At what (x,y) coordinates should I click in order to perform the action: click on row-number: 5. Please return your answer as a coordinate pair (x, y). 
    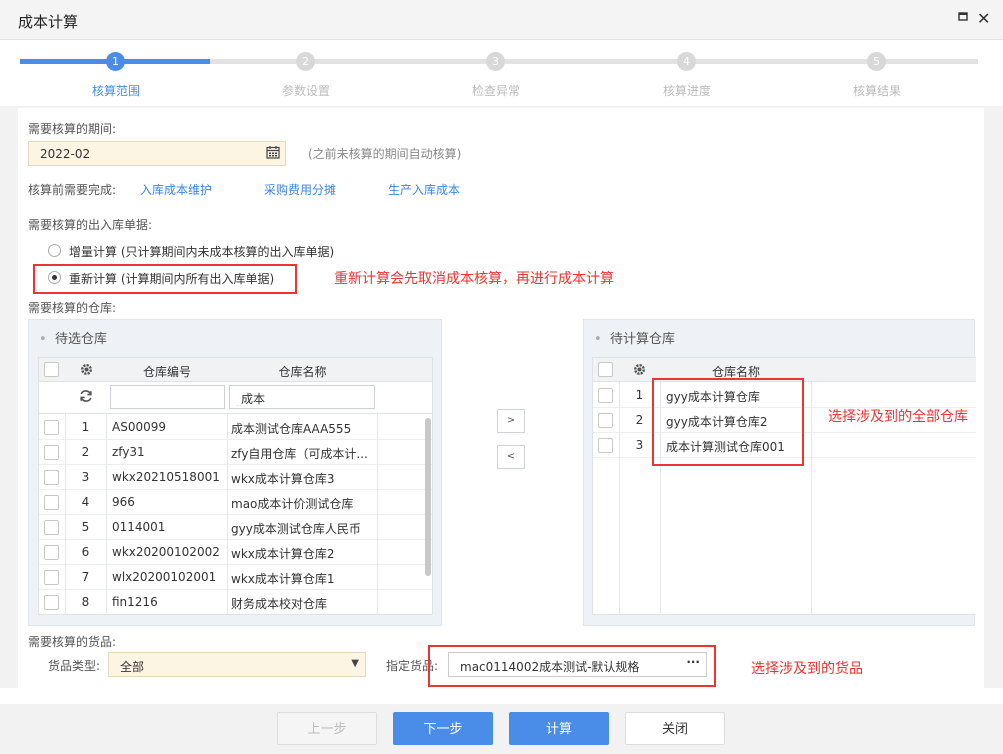
    Looking at the image, I should click on (85, 527).